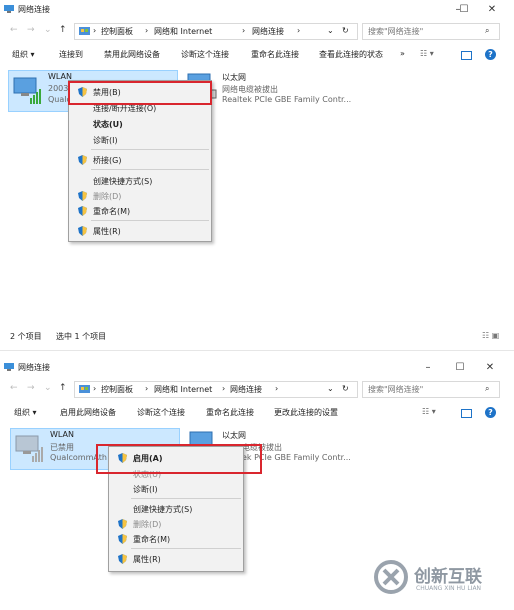 Image resolution: width=514 pixels, height=610 pixels. Describe the element at coordinates (71, 54) in the screenshot. I see `connect-to-button: 连接到` at that location.